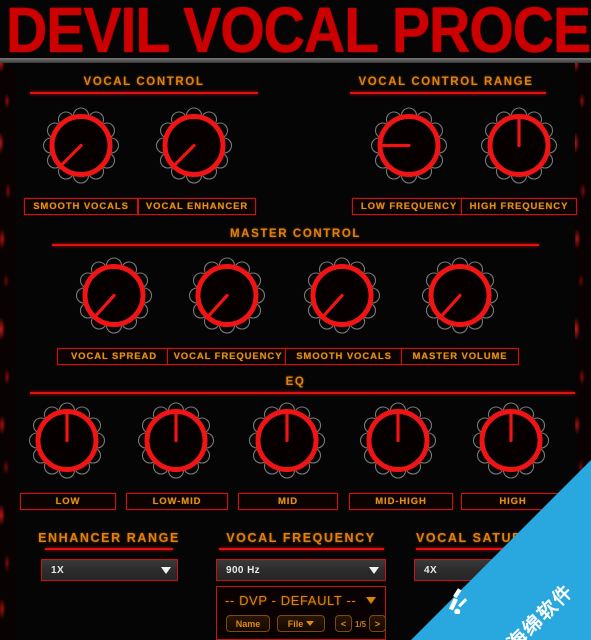 This screenshot has height=640, width=591. What do you see at coordinates (295, 245) in the screenshot?
I see `section-rule-master-control` at bounding box center [295, 245].